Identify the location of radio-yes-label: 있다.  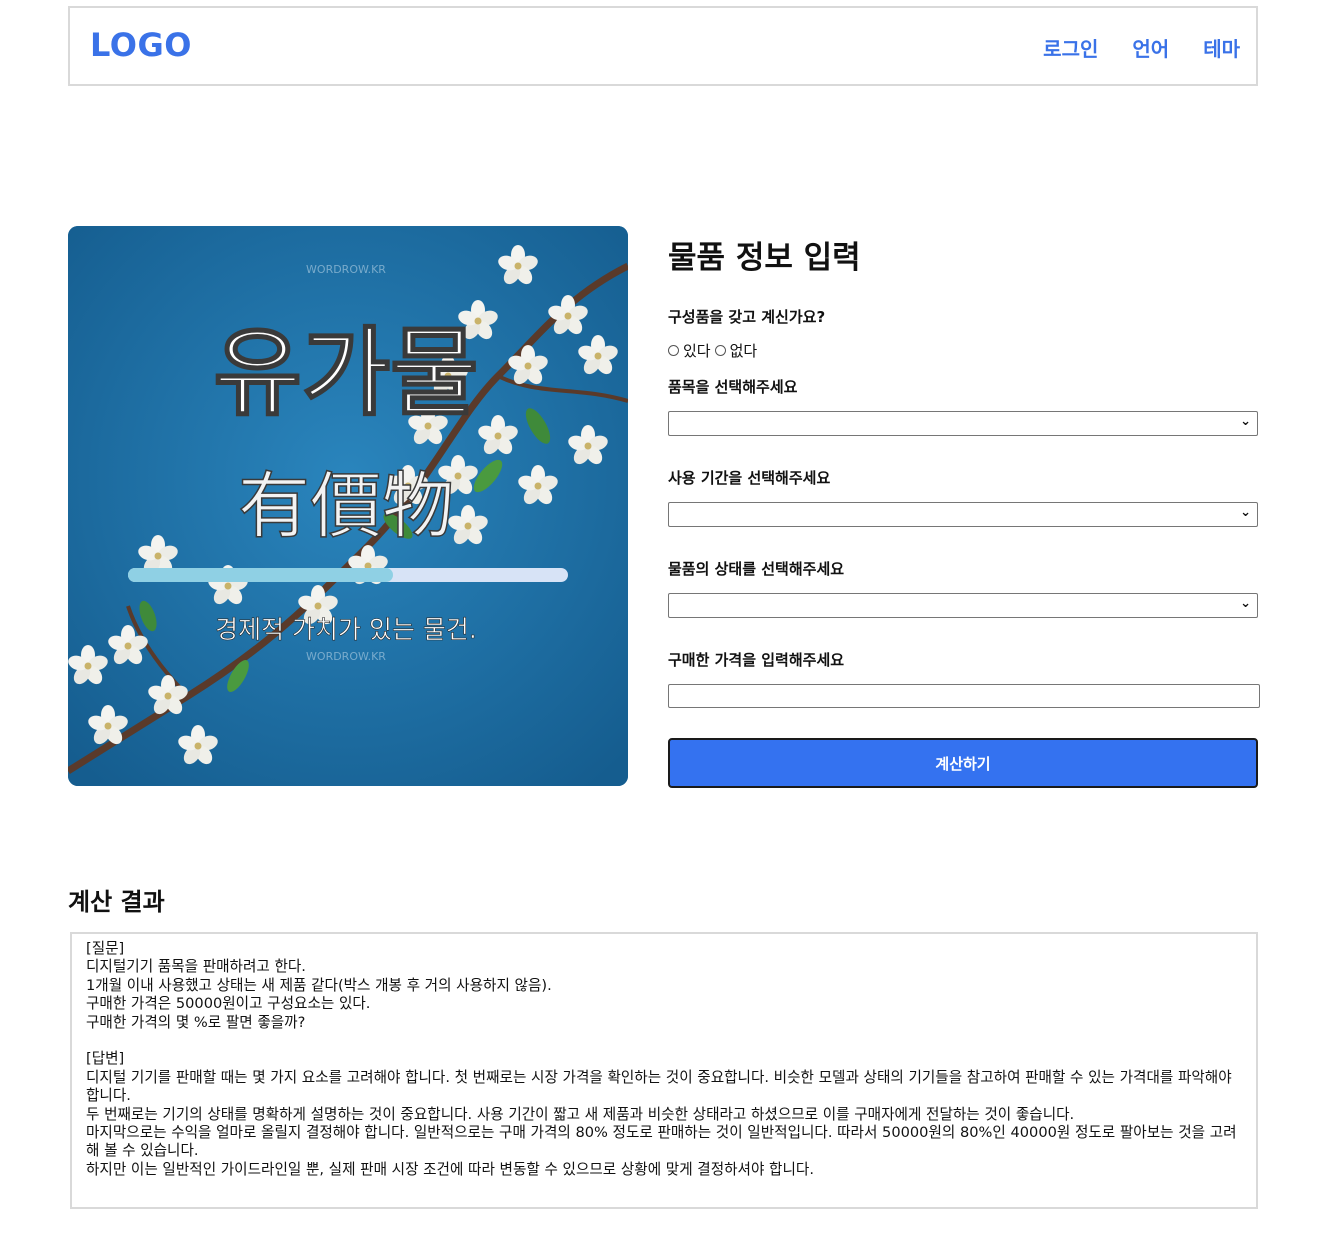
(697, 351).